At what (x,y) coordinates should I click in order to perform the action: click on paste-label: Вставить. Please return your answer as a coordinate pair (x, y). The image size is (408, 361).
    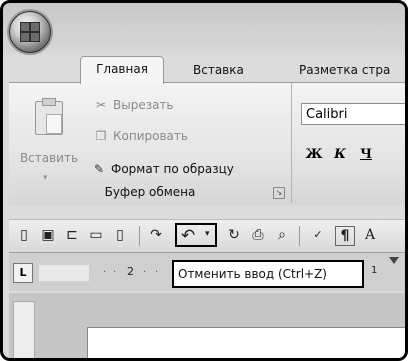
    Looking at the image, I should click on (49, 158).